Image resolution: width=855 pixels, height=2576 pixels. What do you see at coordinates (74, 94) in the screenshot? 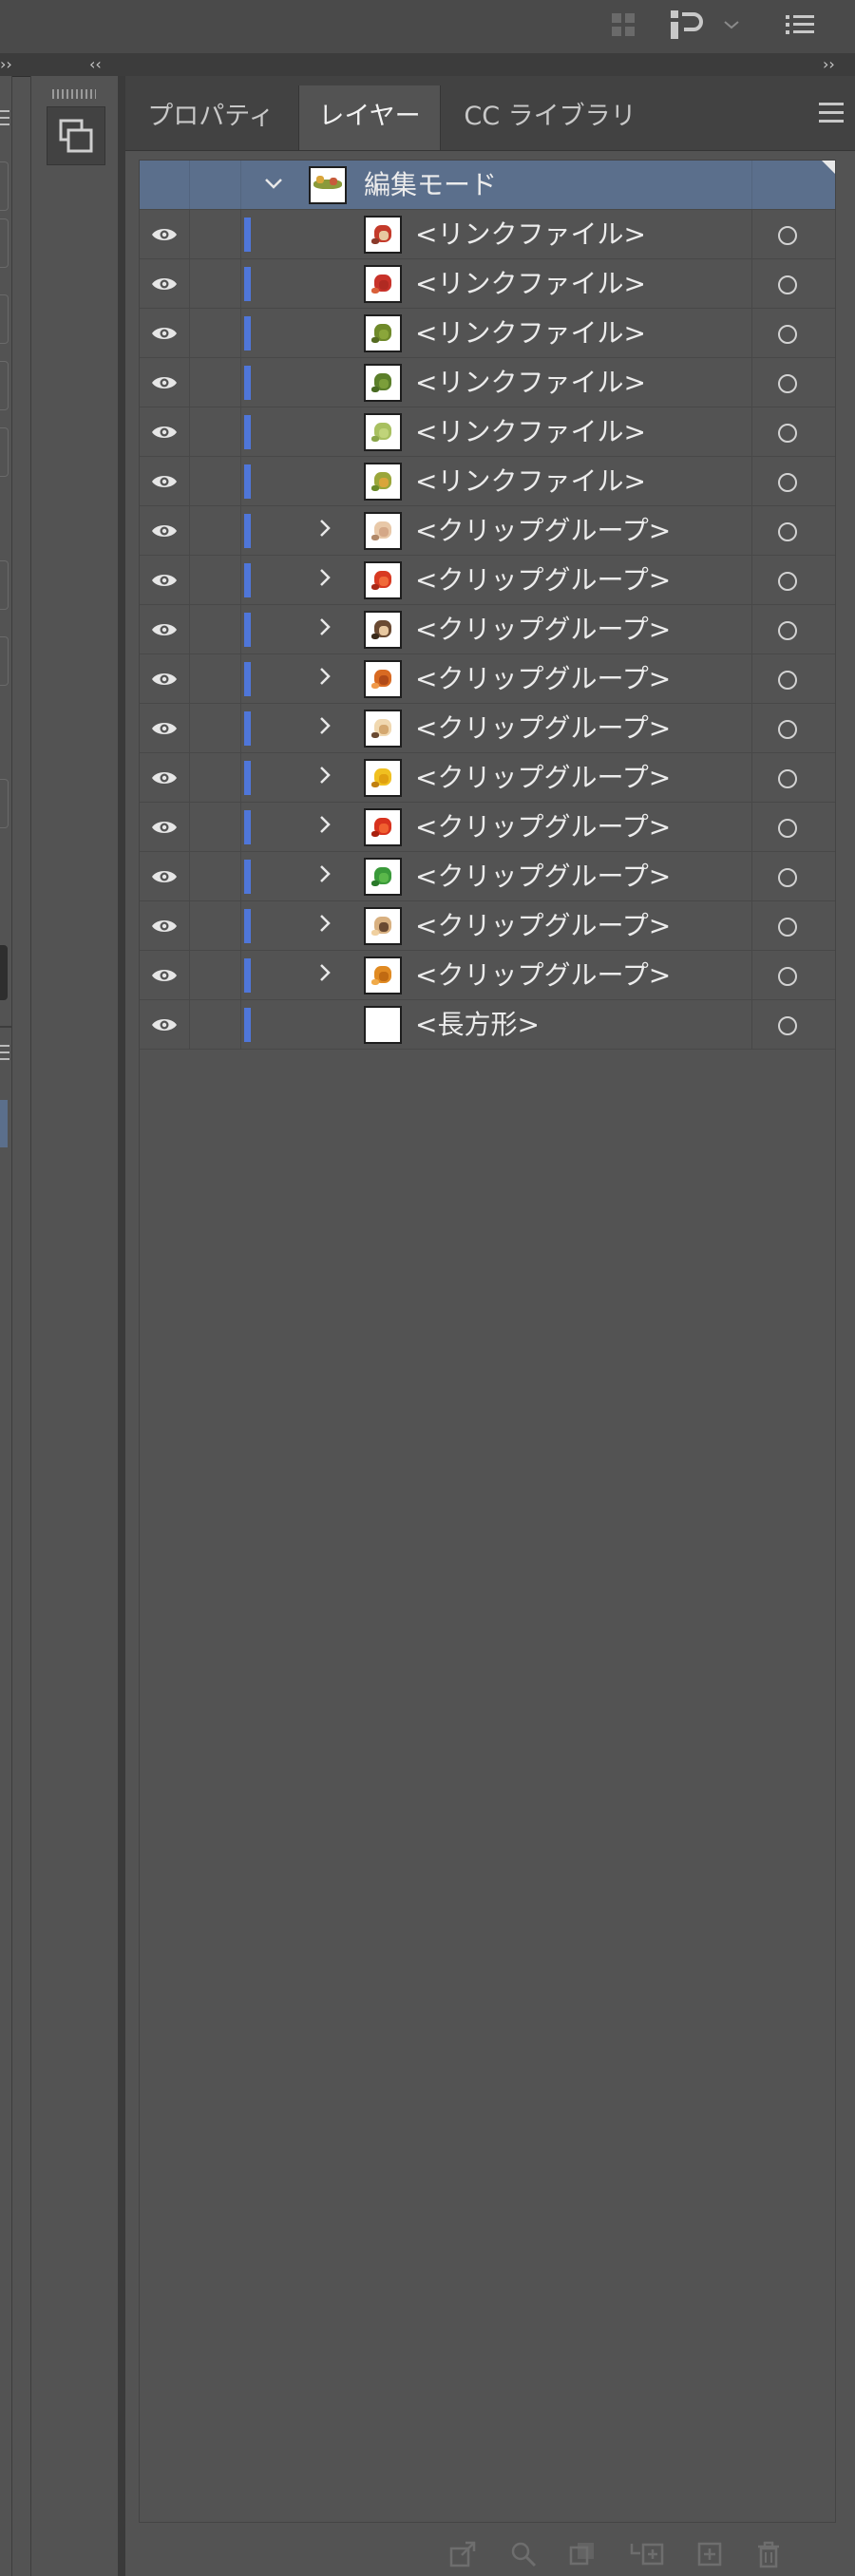
I see `dock-grip` at bounding box center [74, 94].